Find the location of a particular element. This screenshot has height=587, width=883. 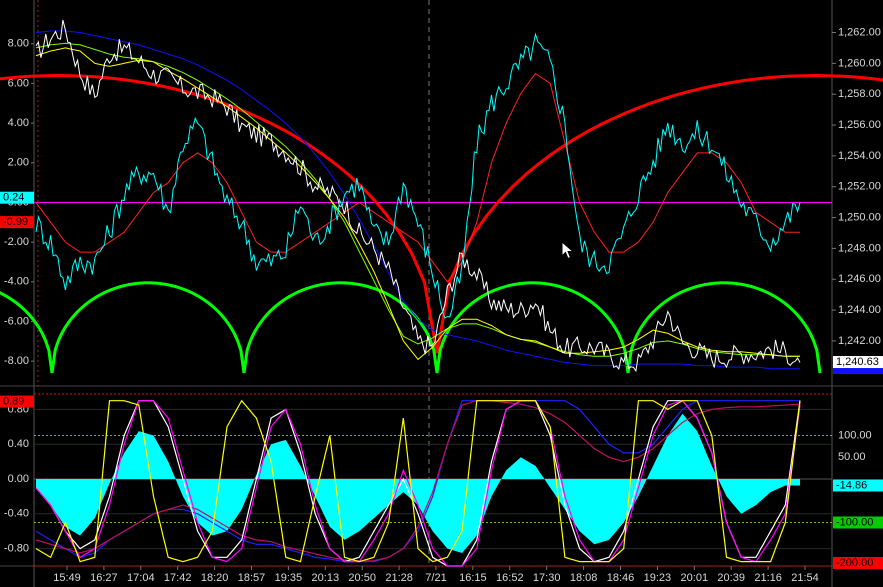

lower-right-tick-label: 50.00 is located at coordinates (852, 457).